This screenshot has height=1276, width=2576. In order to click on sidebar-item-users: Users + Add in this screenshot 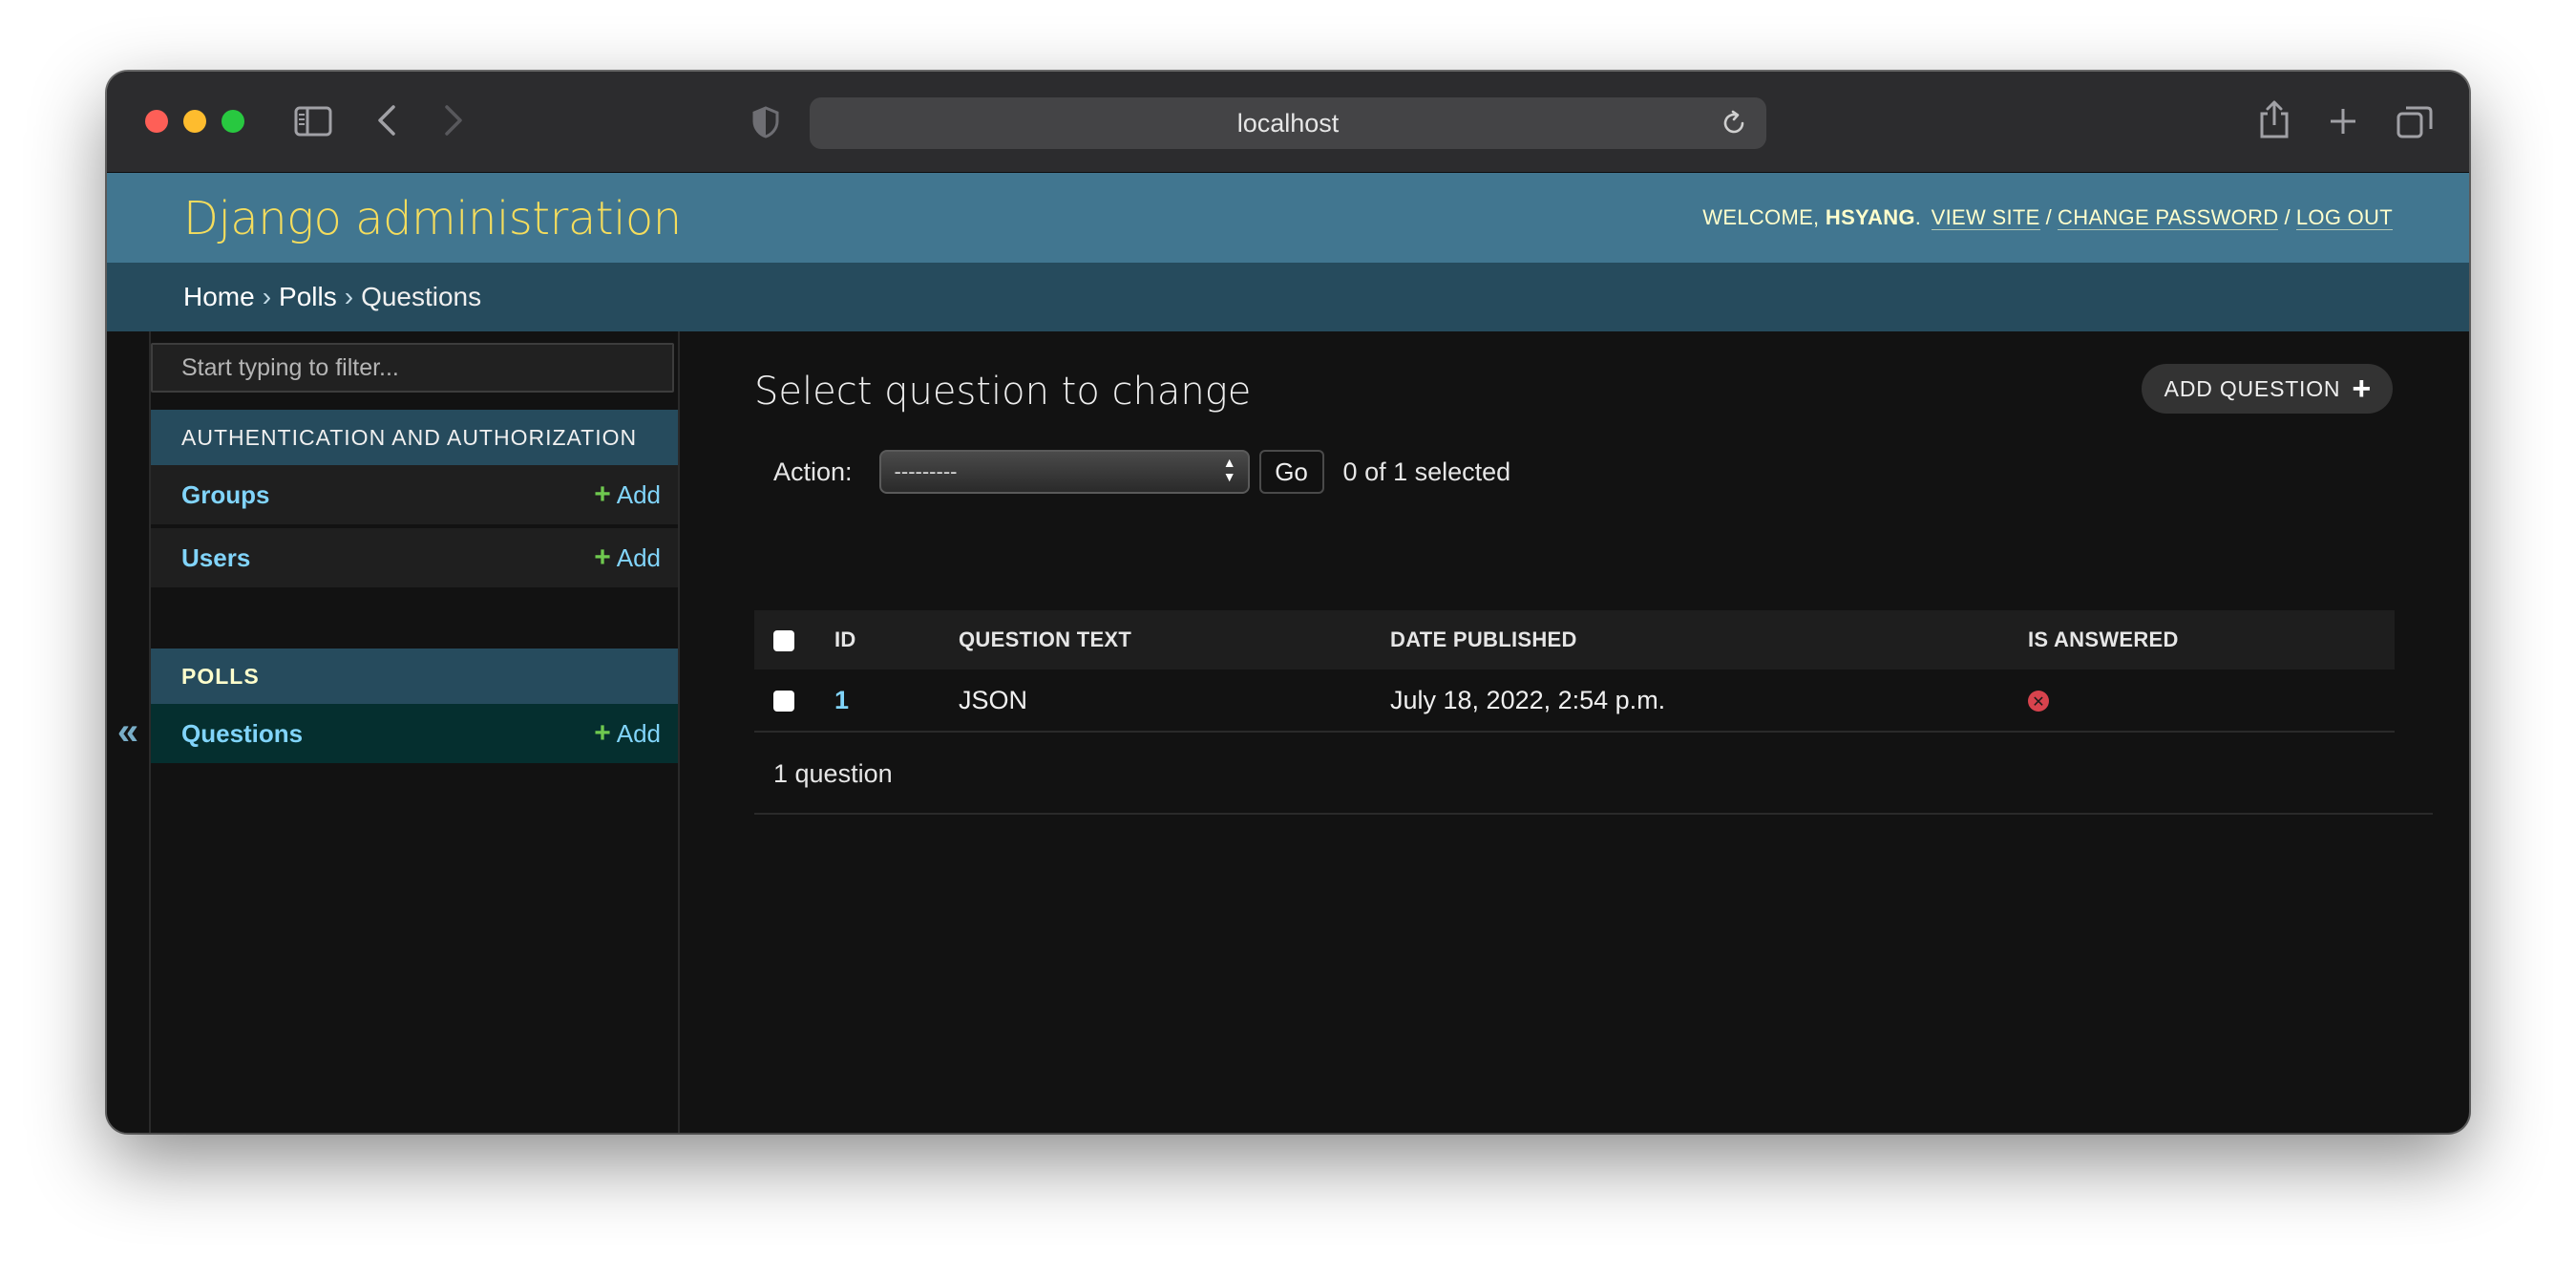, I will do `click(414, 558)`.